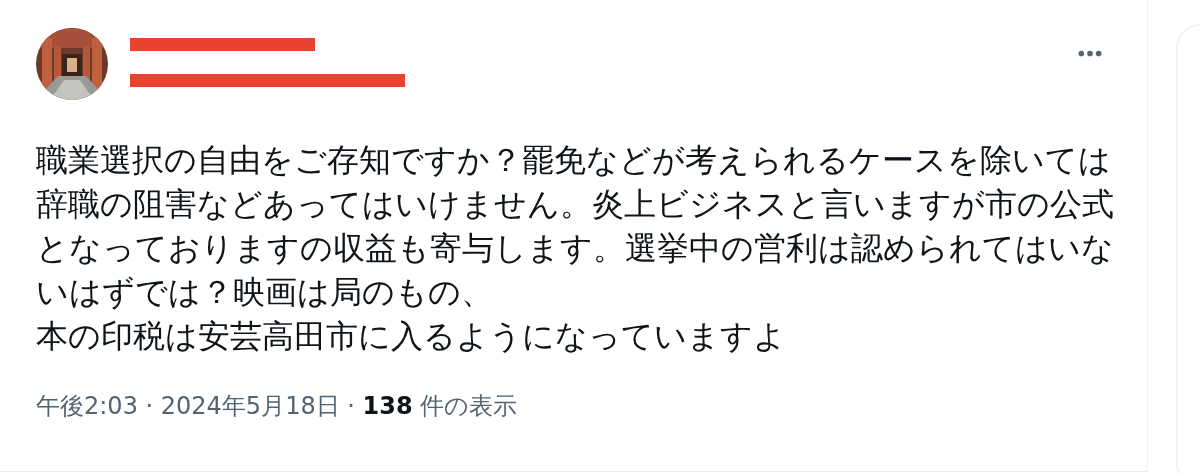  I want to click on more-icon, so click(1090, 53).